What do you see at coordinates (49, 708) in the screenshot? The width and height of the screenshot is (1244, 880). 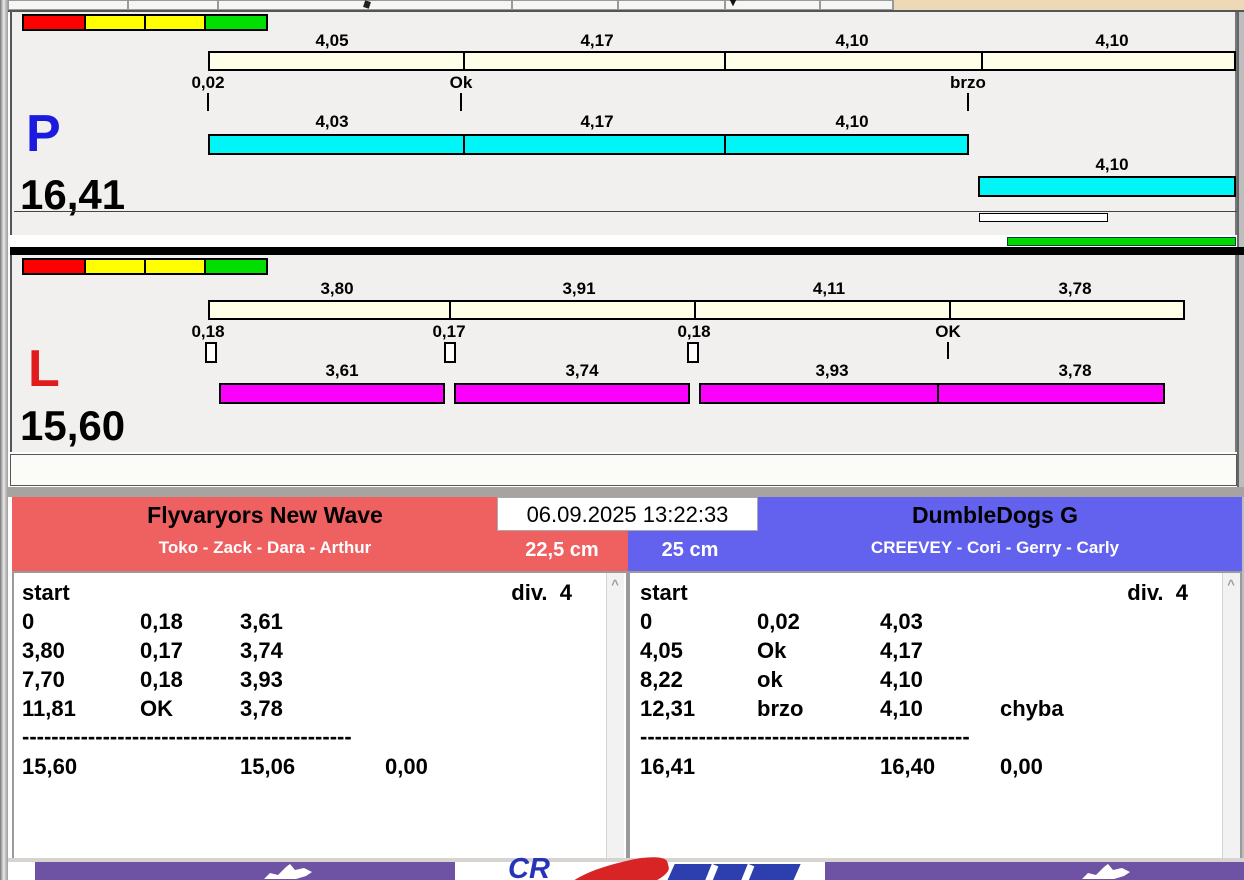 I see `cell: 11,81` at bounding box center [49, 708].